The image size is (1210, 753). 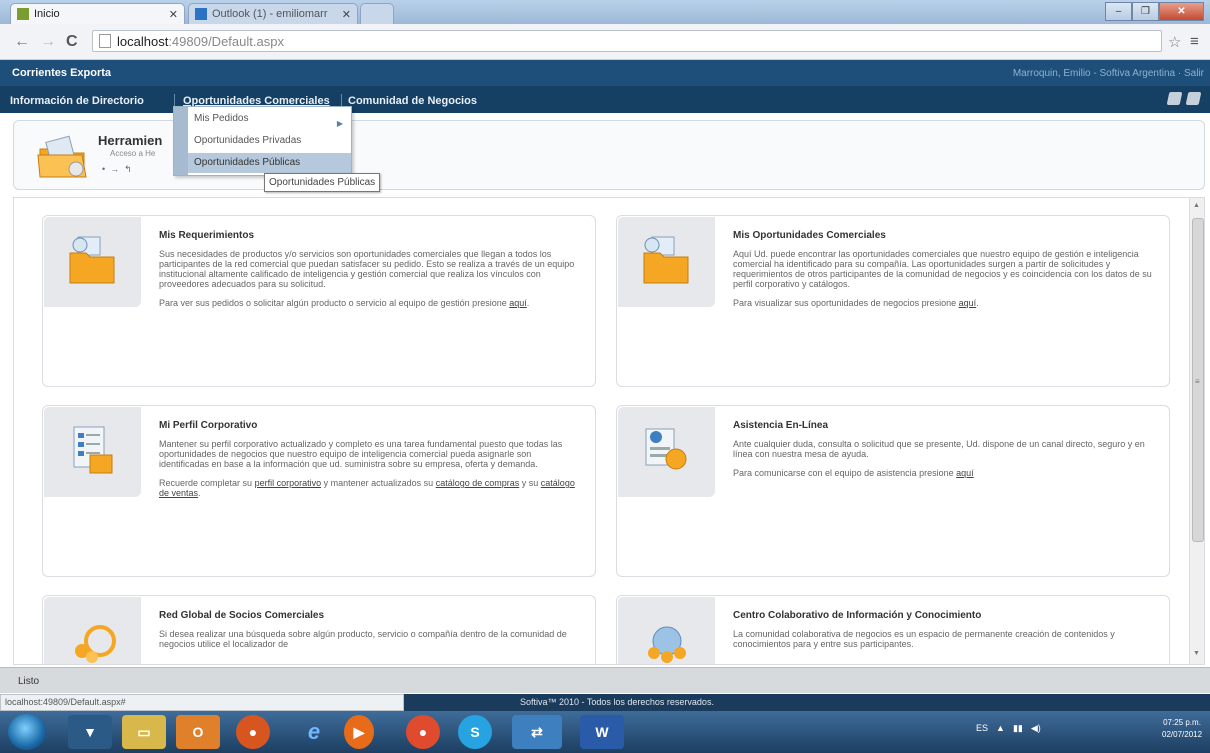 What do you see at coordinates (605, 680) in the screenshot?
I see `status-bar: Listo` at bounding box center [605, 680].